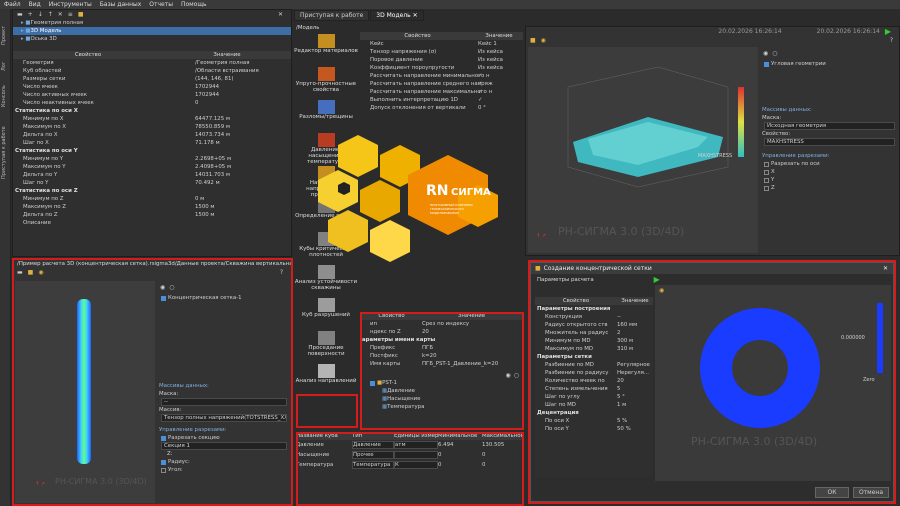 The width and height of the screenshot is (900, 506). I want to click on property-row: Число активных ячеек 1702944, so click(152, 95).